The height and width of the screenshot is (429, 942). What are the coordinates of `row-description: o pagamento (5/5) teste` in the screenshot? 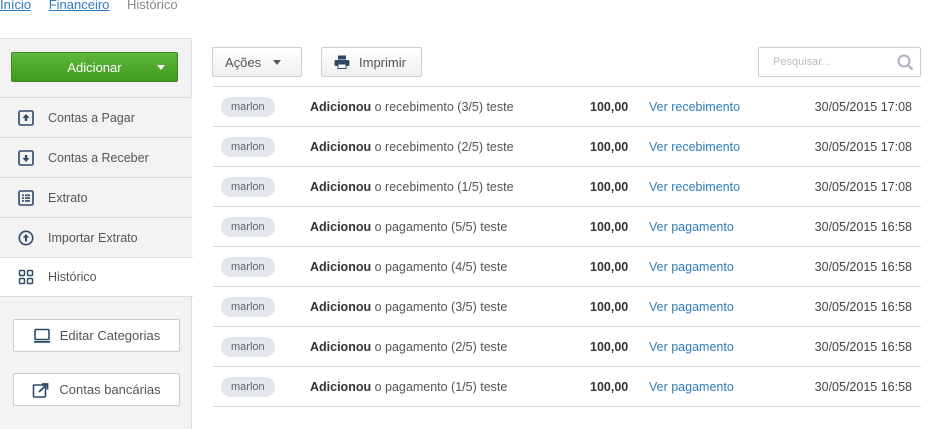 It's located at (441, 227).